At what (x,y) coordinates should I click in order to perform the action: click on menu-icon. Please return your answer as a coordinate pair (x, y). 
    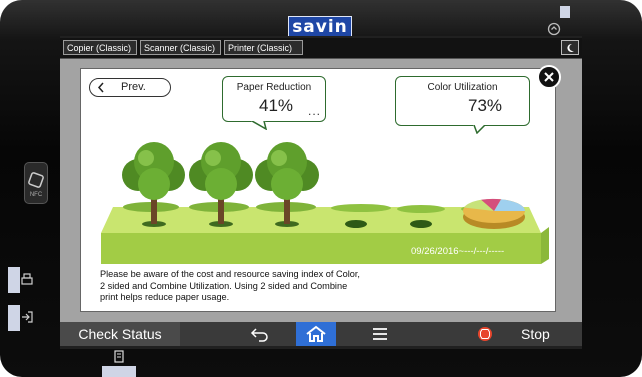
    Looking at the image, I should click on (380, 334).